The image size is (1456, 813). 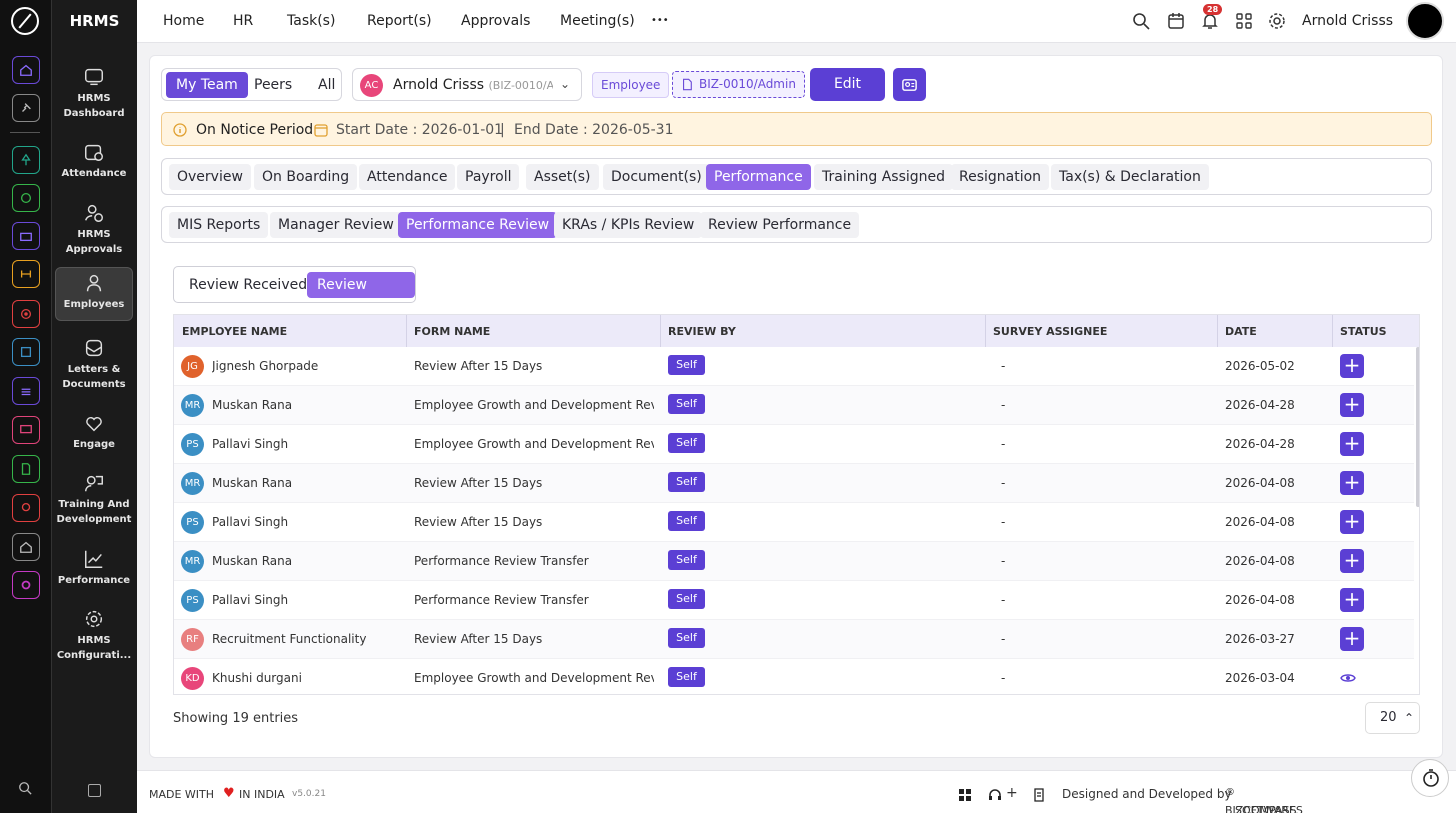 I want to click on tab-resignation: Resignation, so click(x=1000, y=177).